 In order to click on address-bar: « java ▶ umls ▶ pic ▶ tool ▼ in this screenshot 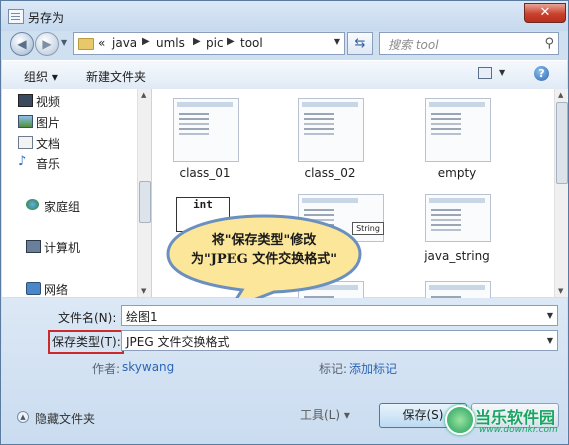, I will do `click(209, 43)`.